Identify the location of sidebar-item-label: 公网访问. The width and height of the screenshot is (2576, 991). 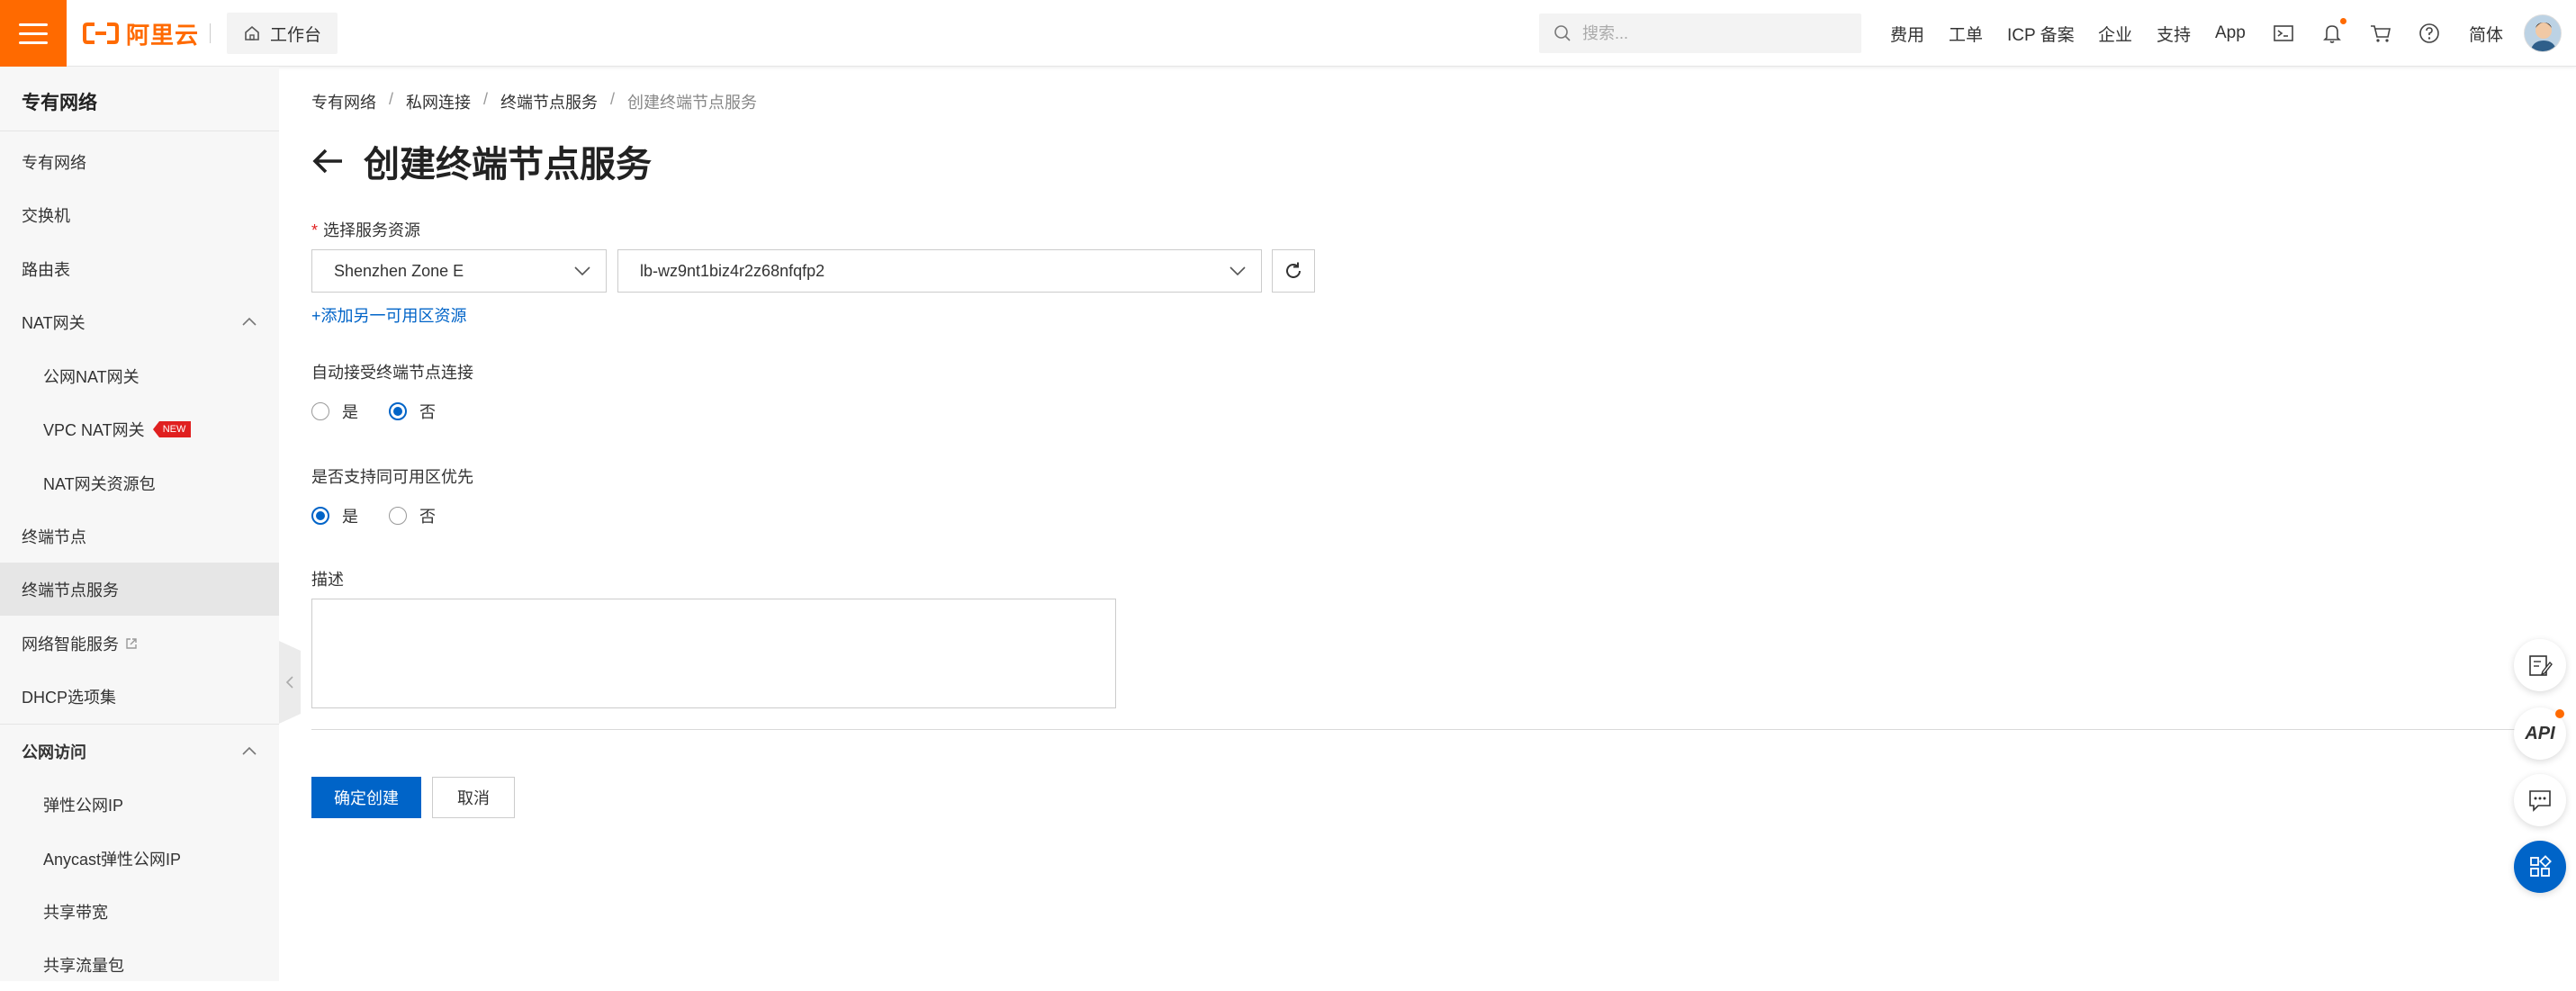
(54, 752).